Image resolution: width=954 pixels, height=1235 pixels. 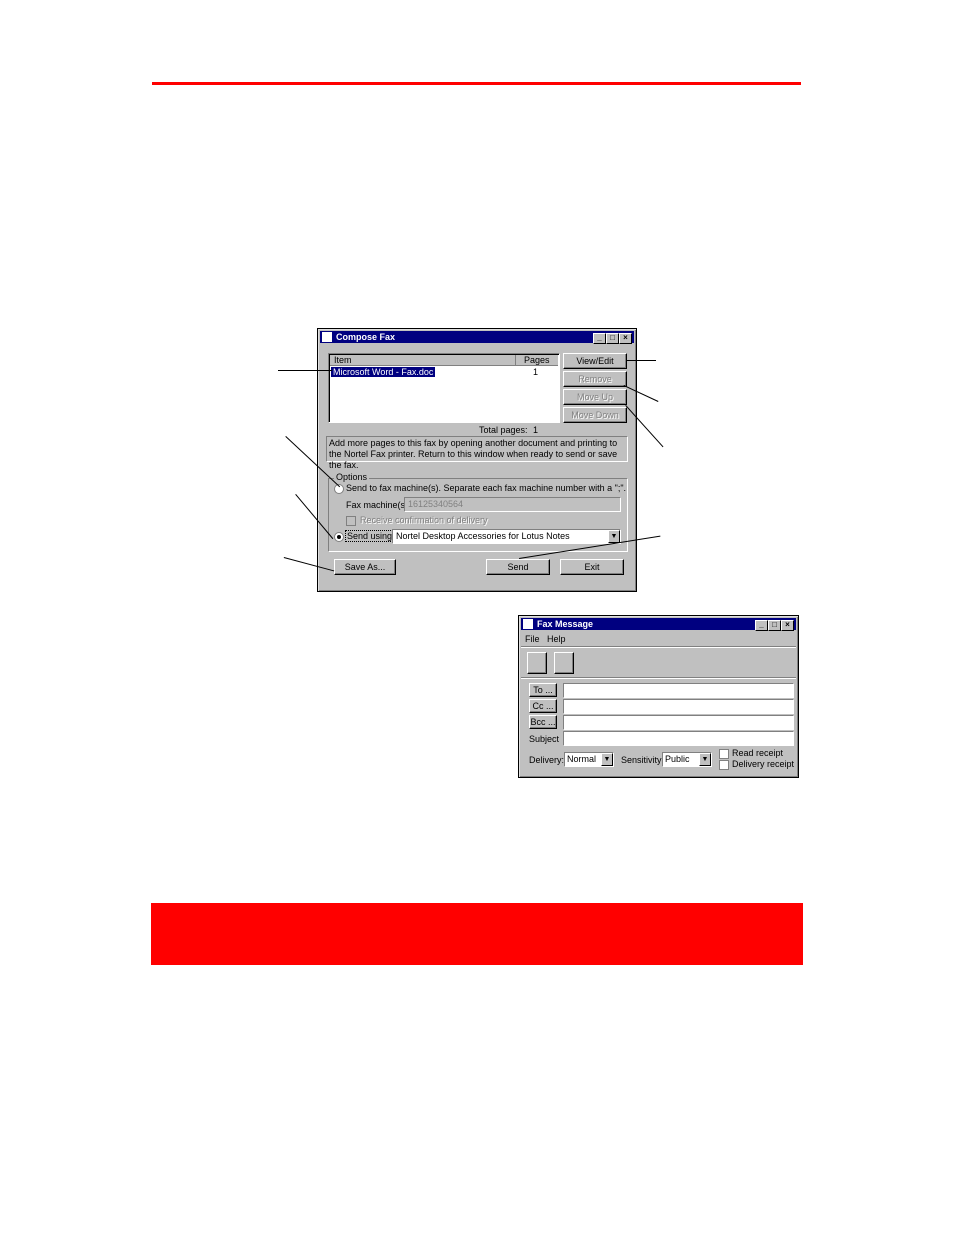 What do you see at coordinates (724, 765) in the screenshot?
I see `delivery-receipt-checkbox` at bounding box center [724, 765].